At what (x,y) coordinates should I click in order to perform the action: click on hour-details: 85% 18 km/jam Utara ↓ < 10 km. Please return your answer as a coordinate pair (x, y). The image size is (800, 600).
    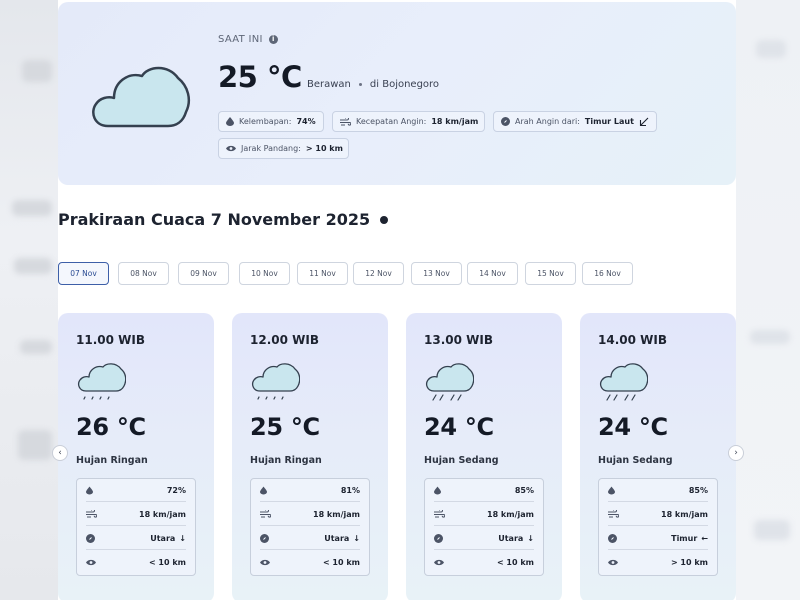
    Looking at the image, I should click on (484, 527).